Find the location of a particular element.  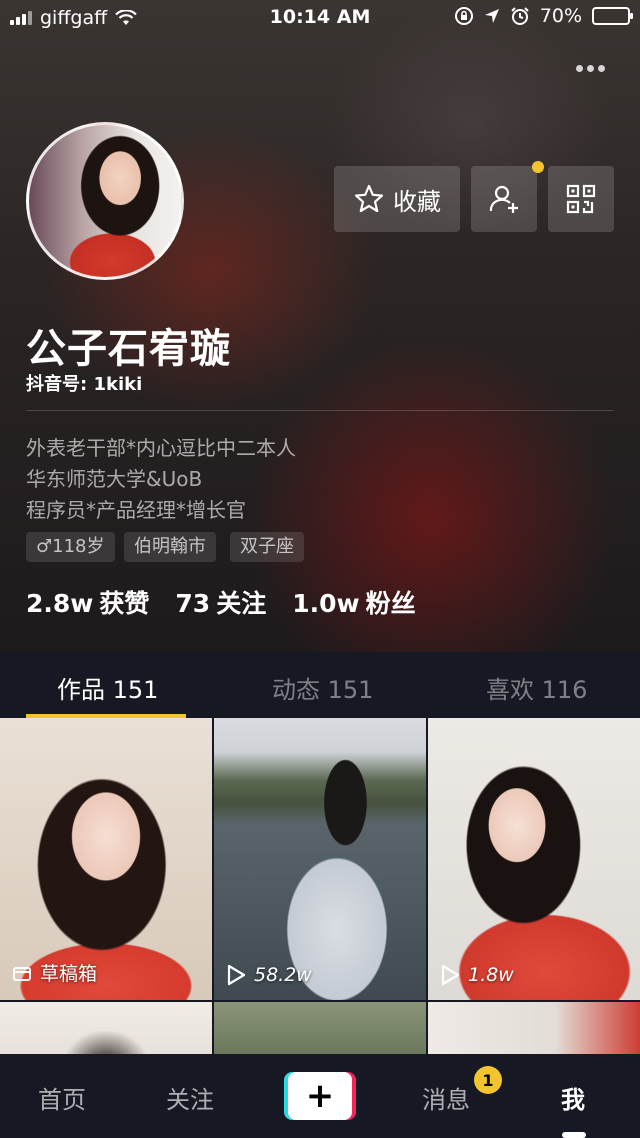

divider is located at coordinates (320, 410).